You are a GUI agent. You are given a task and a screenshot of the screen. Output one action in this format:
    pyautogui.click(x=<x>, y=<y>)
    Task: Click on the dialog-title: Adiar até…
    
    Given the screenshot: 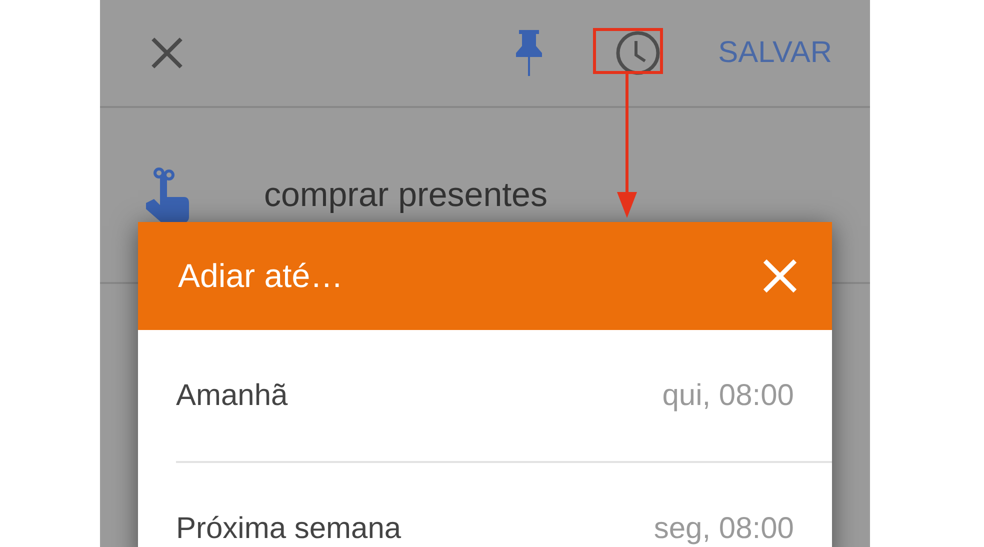 What is the action you would take?
    pyautogui.click(x=261, y=276)
    